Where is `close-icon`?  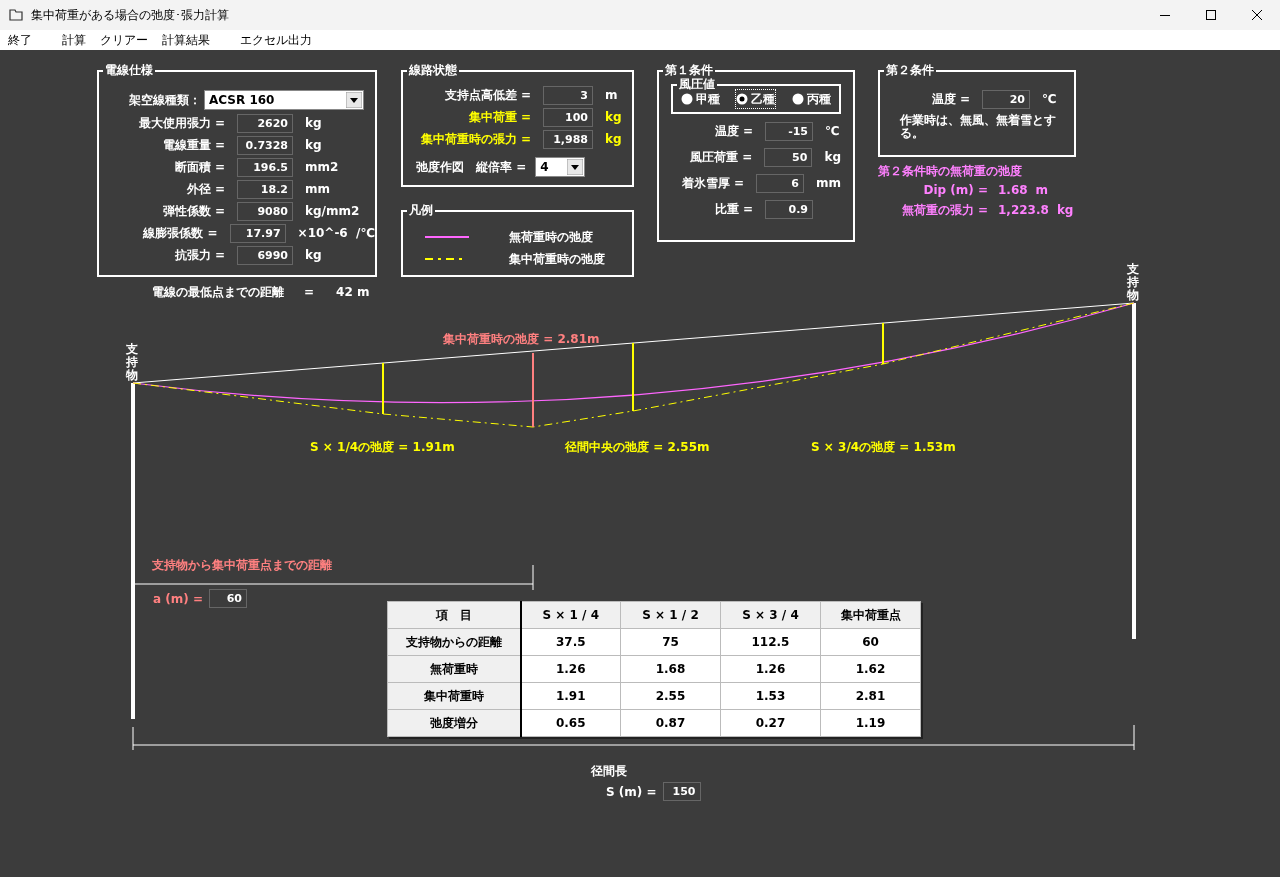 close-icon is located at coordinates (1257, 15).